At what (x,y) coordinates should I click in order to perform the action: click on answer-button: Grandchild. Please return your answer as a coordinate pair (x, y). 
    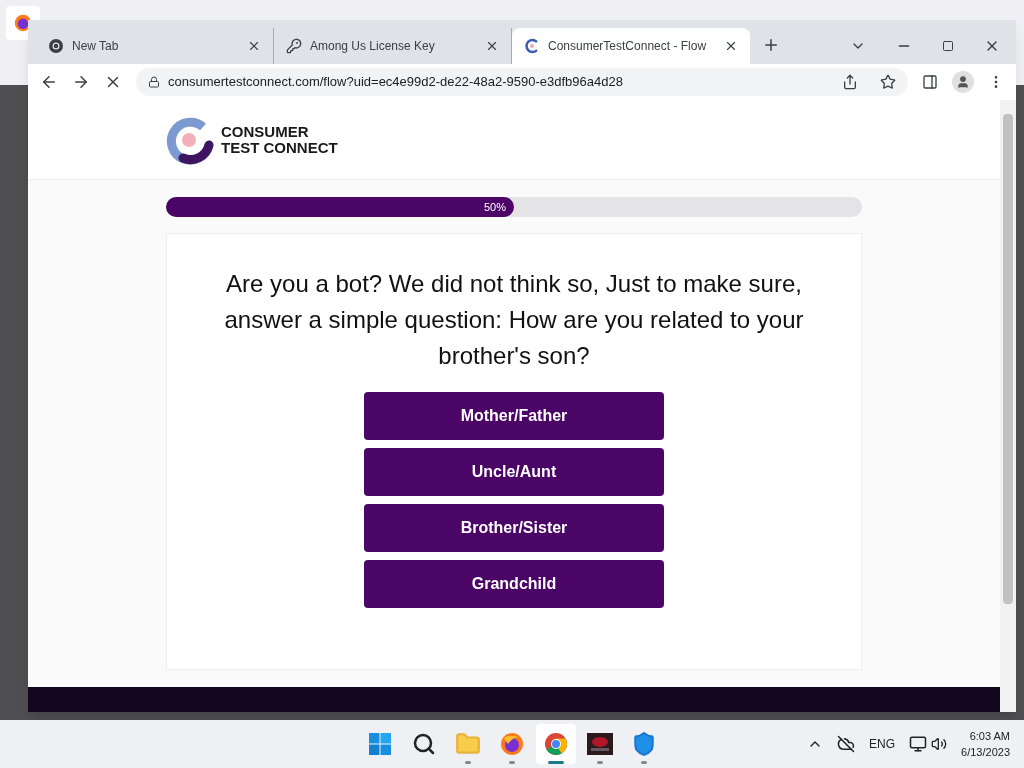
    Looking at the image, I should click on (514, 584).